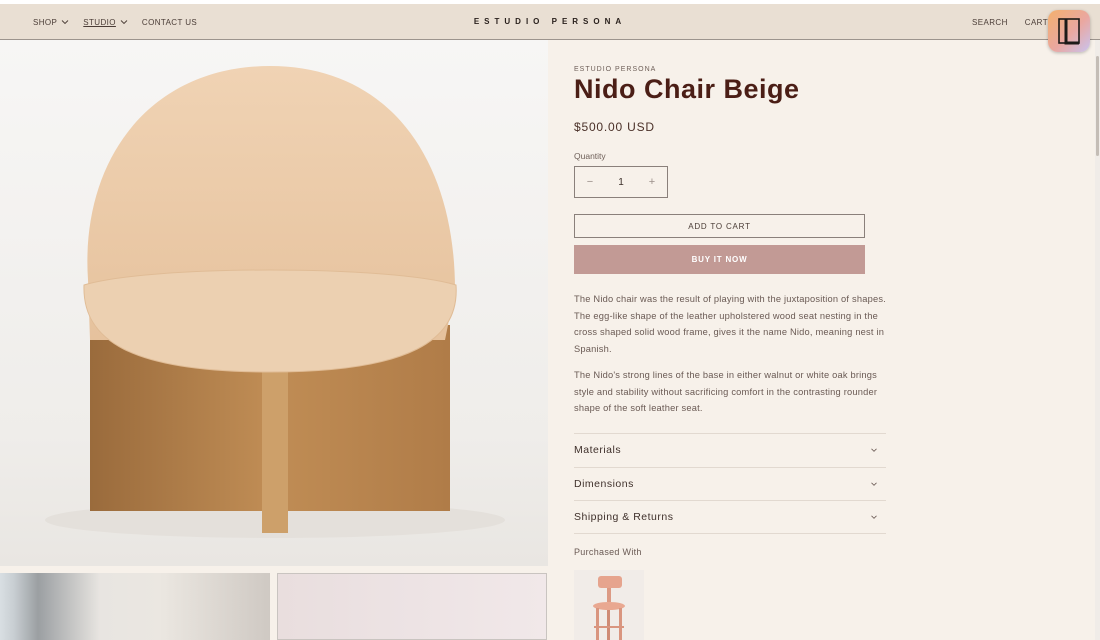  What do you see at coordinates (1097, 340) in the screenshot?
I see `page-scrollbar` at bounding box center [1097, 340].